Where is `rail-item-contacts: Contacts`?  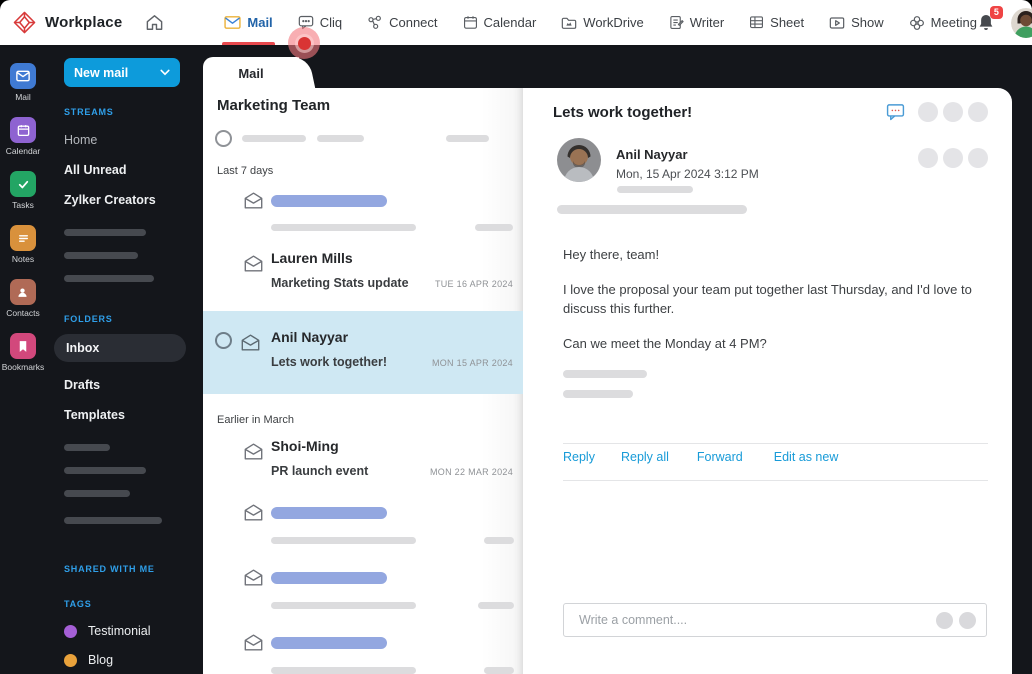 rail-item-contacts: Contacts is located at coordinates (23, 298).